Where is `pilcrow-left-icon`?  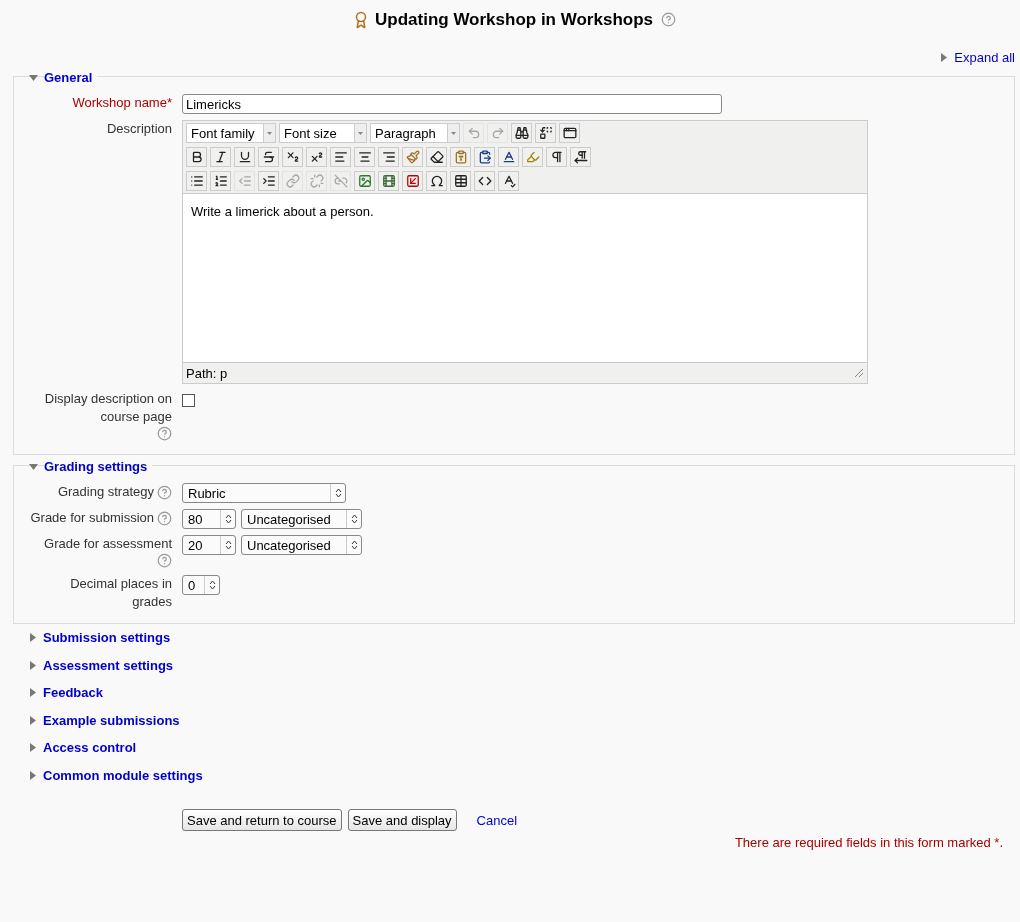 pilcrow-left-icon is located at coordinates (580, 157).